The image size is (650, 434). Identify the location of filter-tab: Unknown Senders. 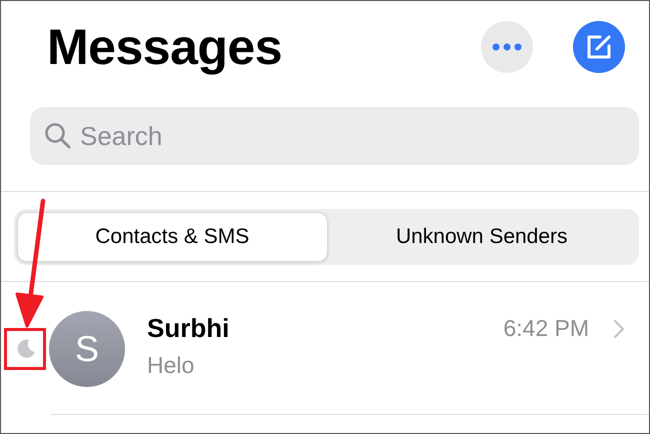
(482, 237).